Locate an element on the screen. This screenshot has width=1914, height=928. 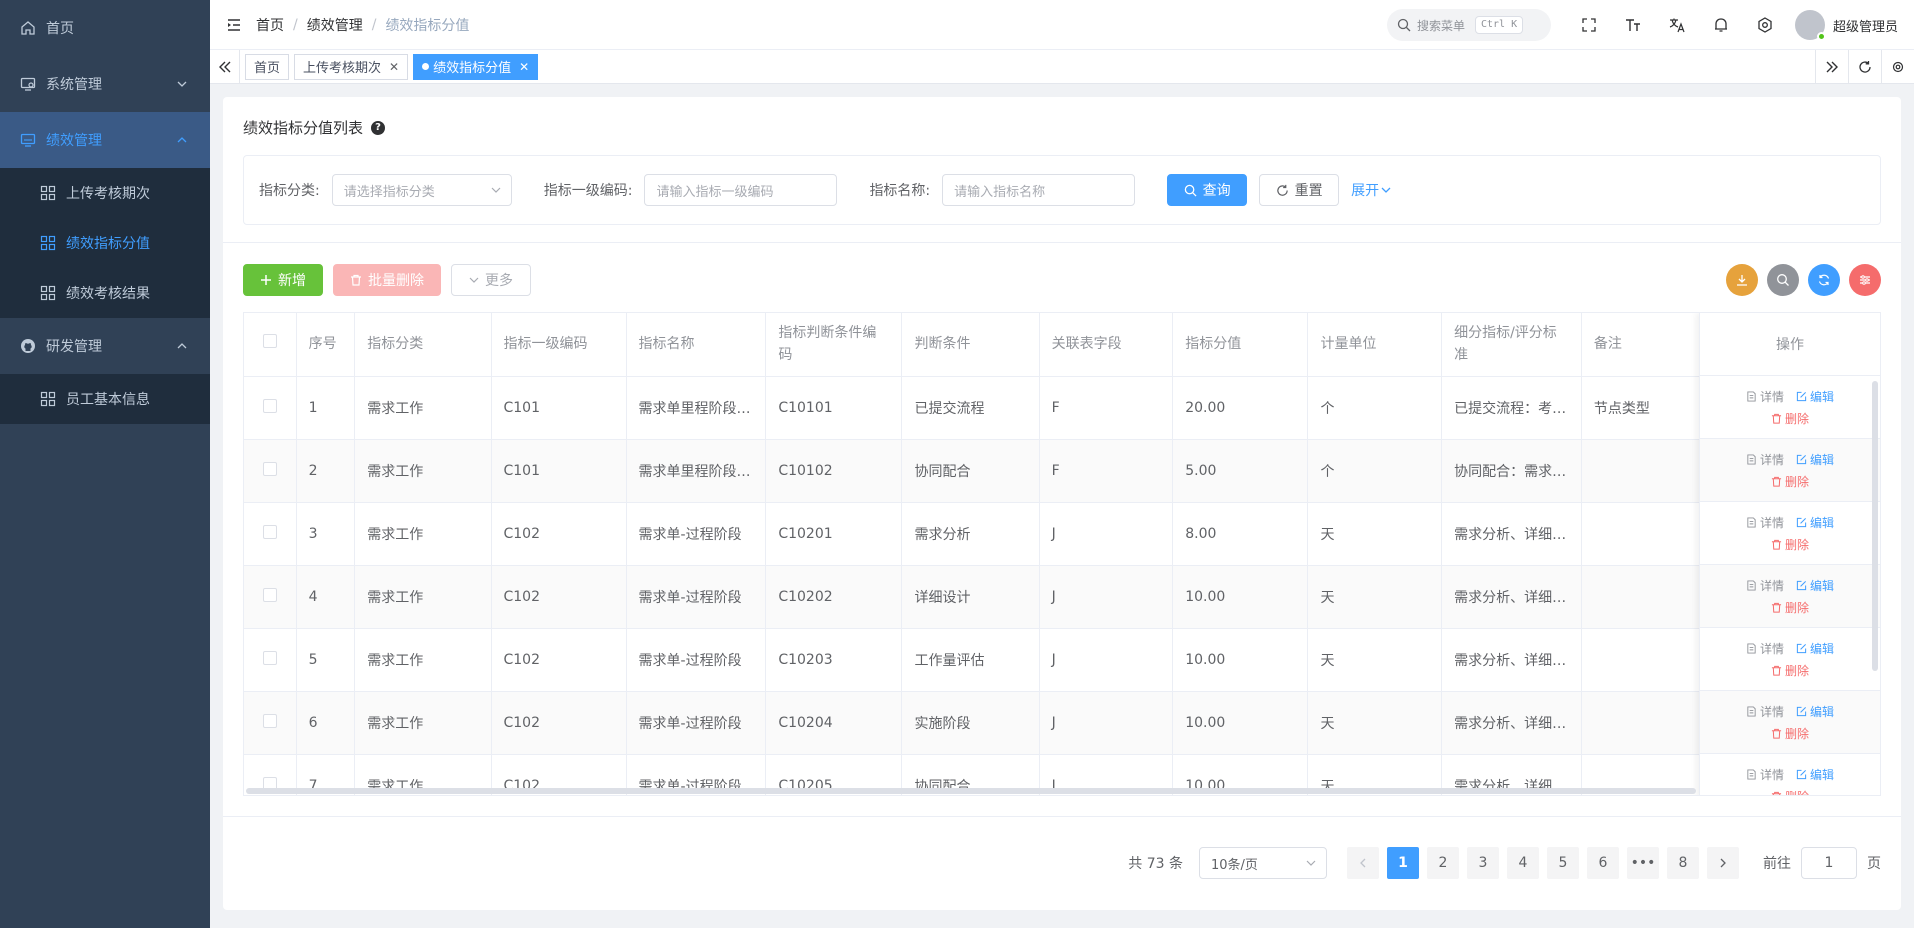
tag-settings-button is located at coordinates (1897, 67).